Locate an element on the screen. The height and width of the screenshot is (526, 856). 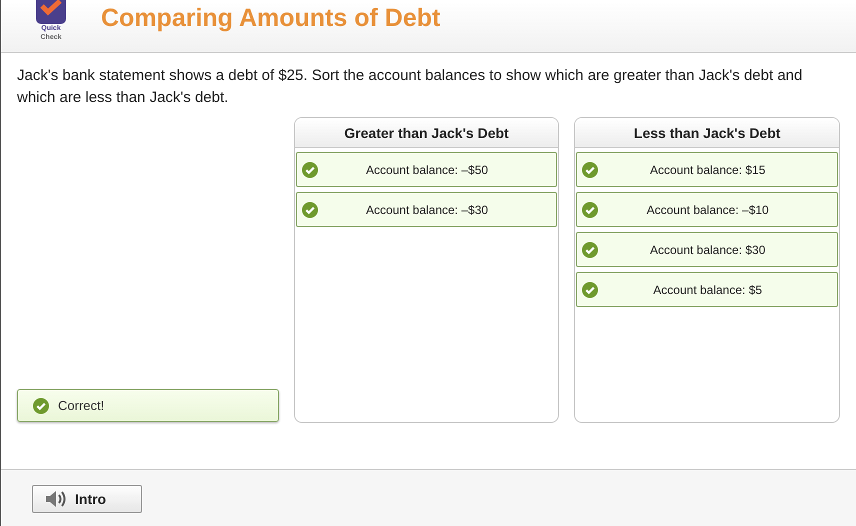
answer-tile: Account balance: –$30 is located at coordinates (427, 209).